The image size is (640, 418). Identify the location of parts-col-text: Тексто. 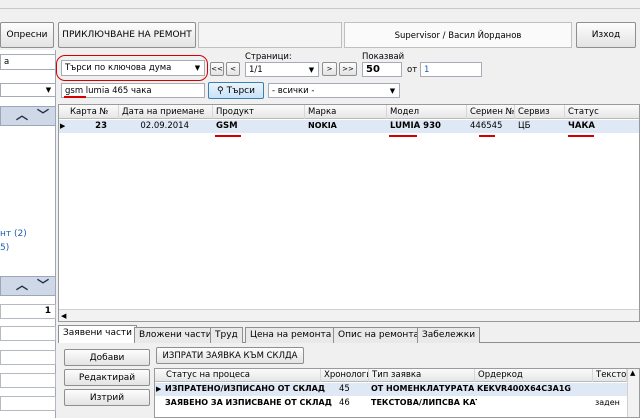
(610, 375).